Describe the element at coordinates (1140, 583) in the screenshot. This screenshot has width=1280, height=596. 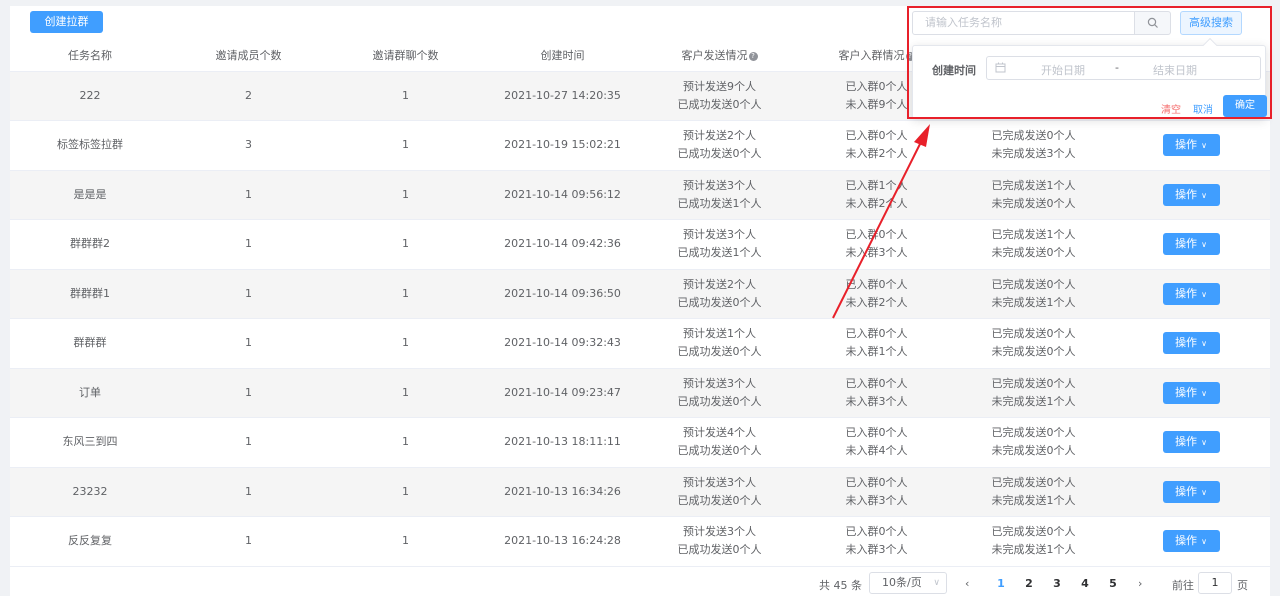
I see `next-page-icon: ›` at that location.